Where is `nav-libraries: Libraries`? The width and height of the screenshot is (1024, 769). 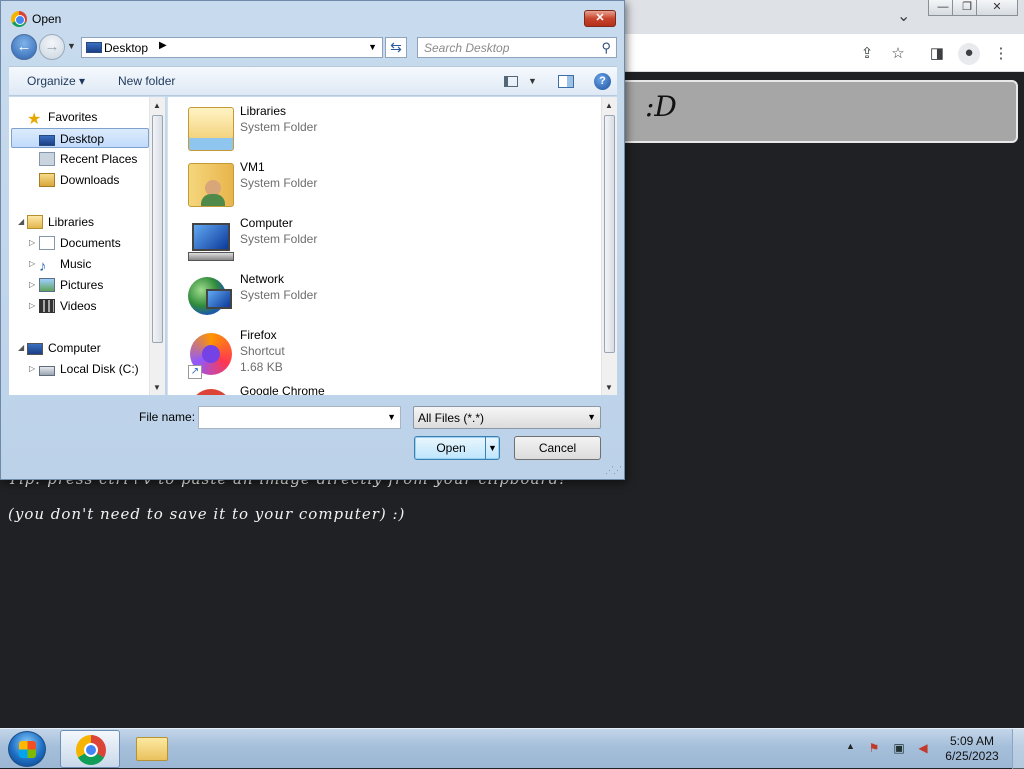
nav-libraries: Libraries is located at coordinates (60, 222).